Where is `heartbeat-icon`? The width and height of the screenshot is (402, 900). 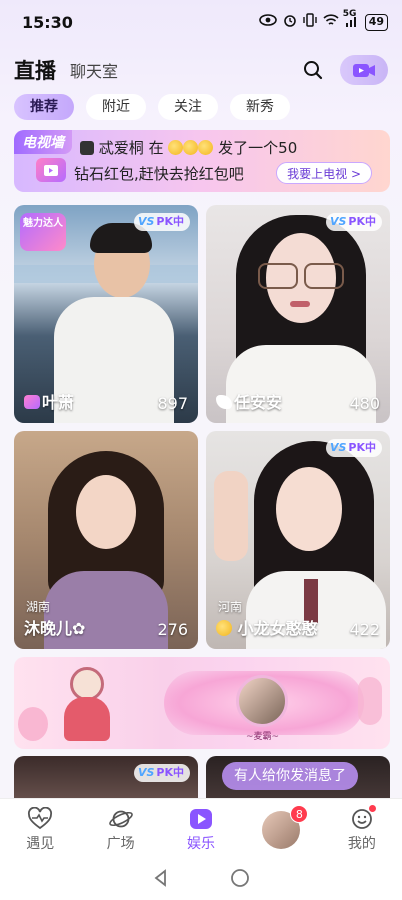
heartbeat-icon is located at coordinates (40, 818).